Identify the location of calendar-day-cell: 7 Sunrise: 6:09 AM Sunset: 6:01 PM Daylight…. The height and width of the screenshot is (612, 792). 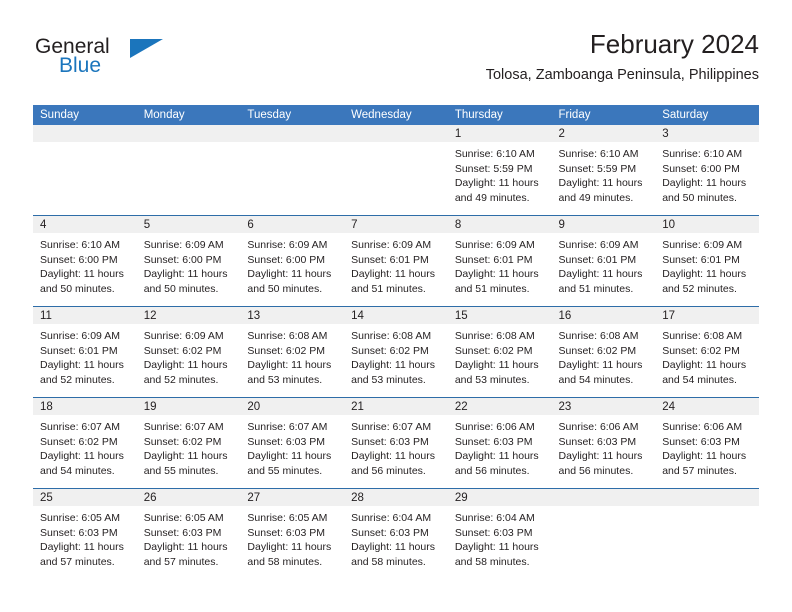
(396, 261).